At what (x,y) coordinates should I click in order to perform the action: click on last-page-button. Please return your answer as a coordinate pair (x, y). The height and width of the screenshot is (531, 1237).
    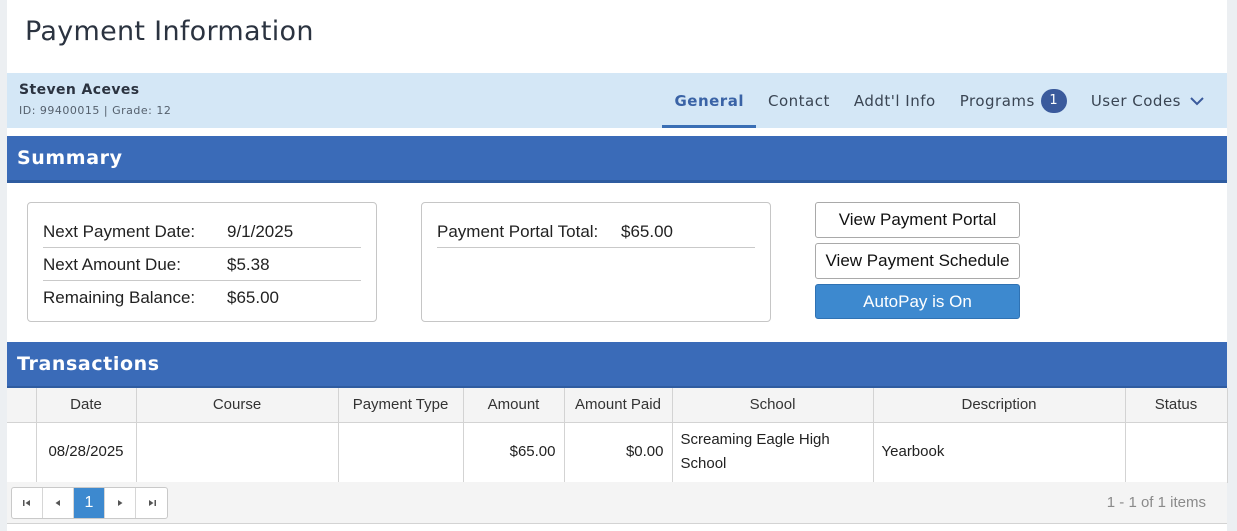
    Looking at the image, I should click on (151, 503).